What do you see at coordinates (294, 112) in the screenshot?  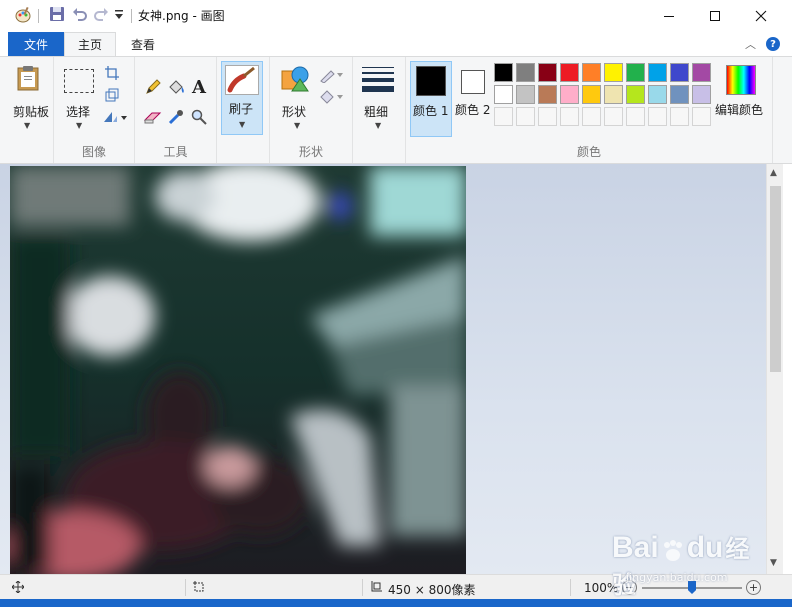 I see `shapes-label: 形状` at bounding box center [294, 112].